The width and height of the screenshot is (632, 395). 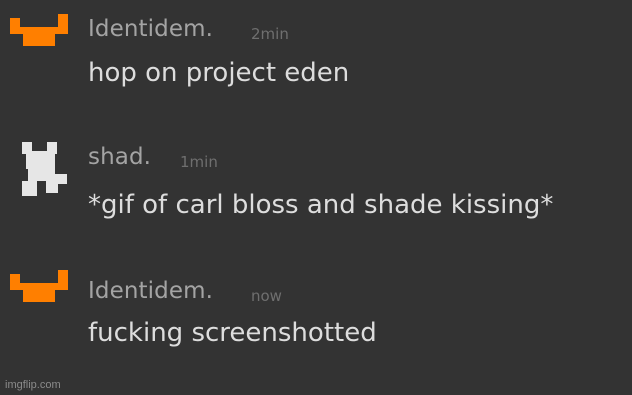 What do you see at coordinates (119, 157) in the screenshot?
I see `username: shad.` at bounding box center [119, 157].